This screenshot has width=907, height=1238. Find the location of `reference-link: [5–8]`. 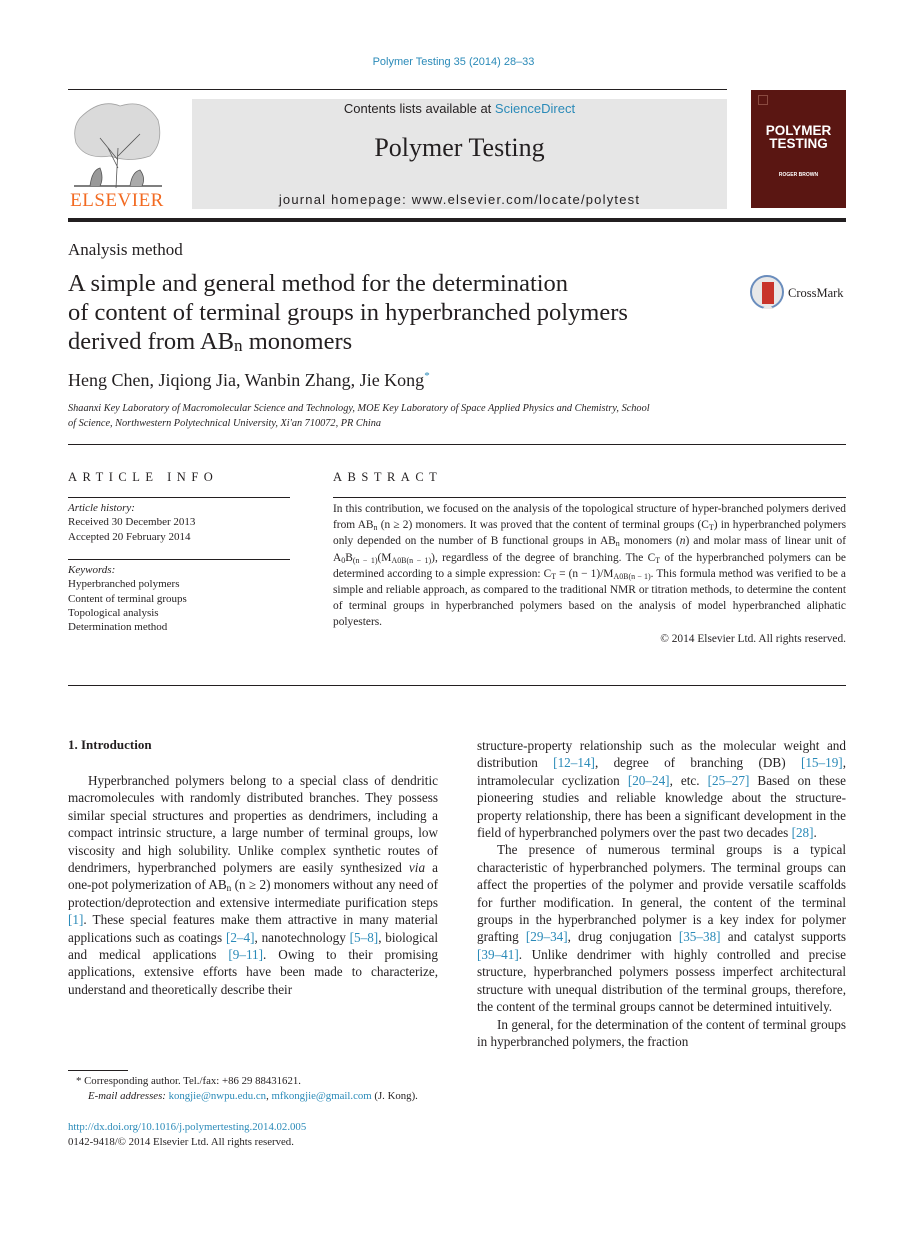

reference-link: [5–8] is located at coordinates (364, 937).